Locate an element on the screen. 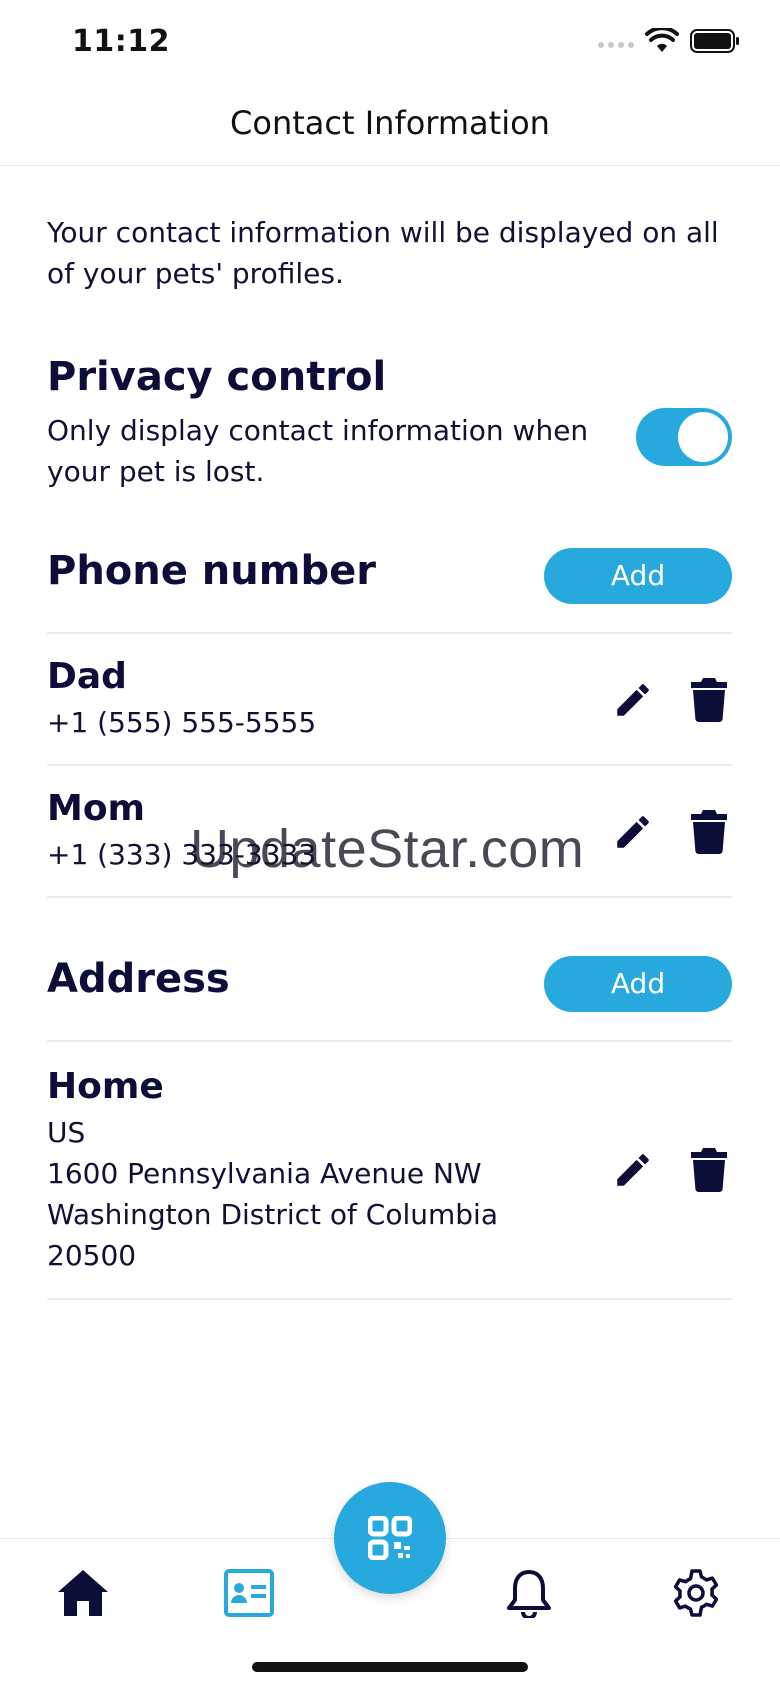  tab-settings is located at coordinates (696, 1593).